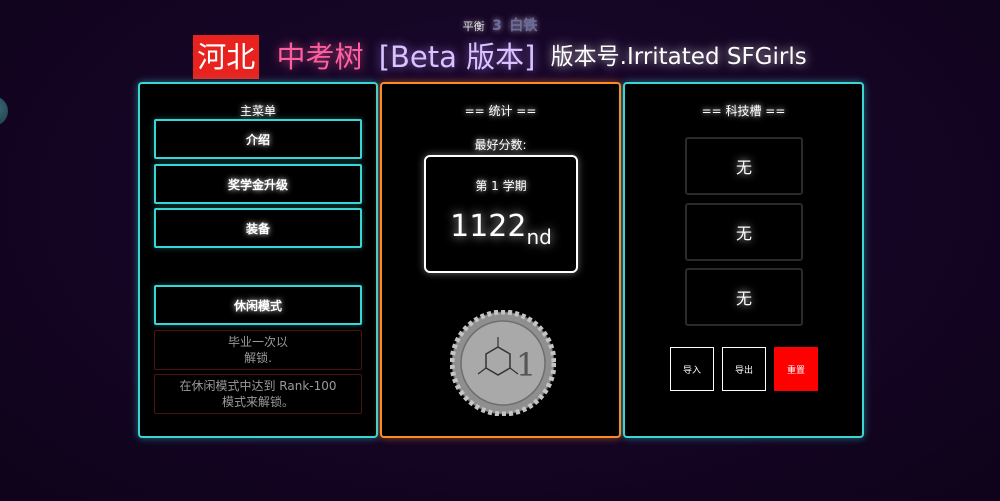  I want to click on grade-label: 白铁, so click(523, 26).